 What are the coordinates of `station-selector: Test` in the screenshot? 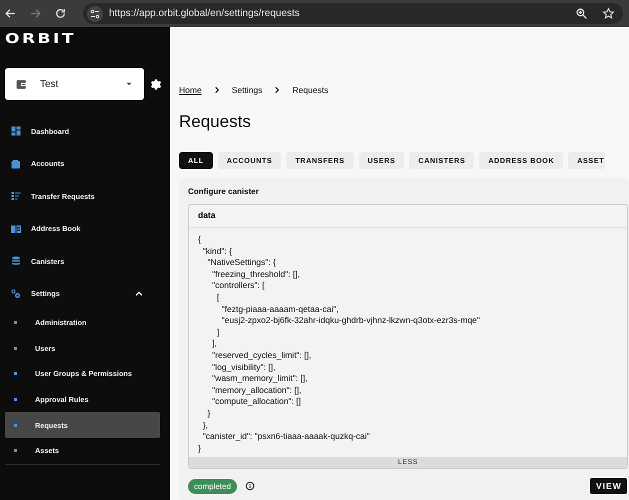 It's located at (74, 84).